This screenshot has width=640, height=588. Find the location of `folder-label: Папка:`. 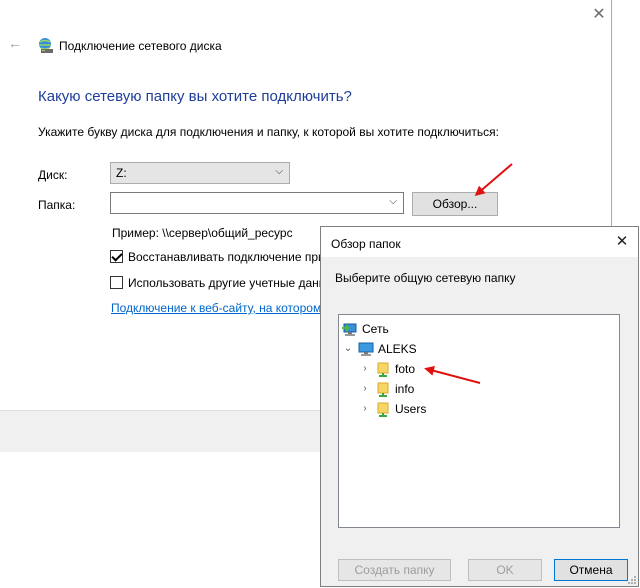

folder-label: Папка: is located at coordinates (57, 205).